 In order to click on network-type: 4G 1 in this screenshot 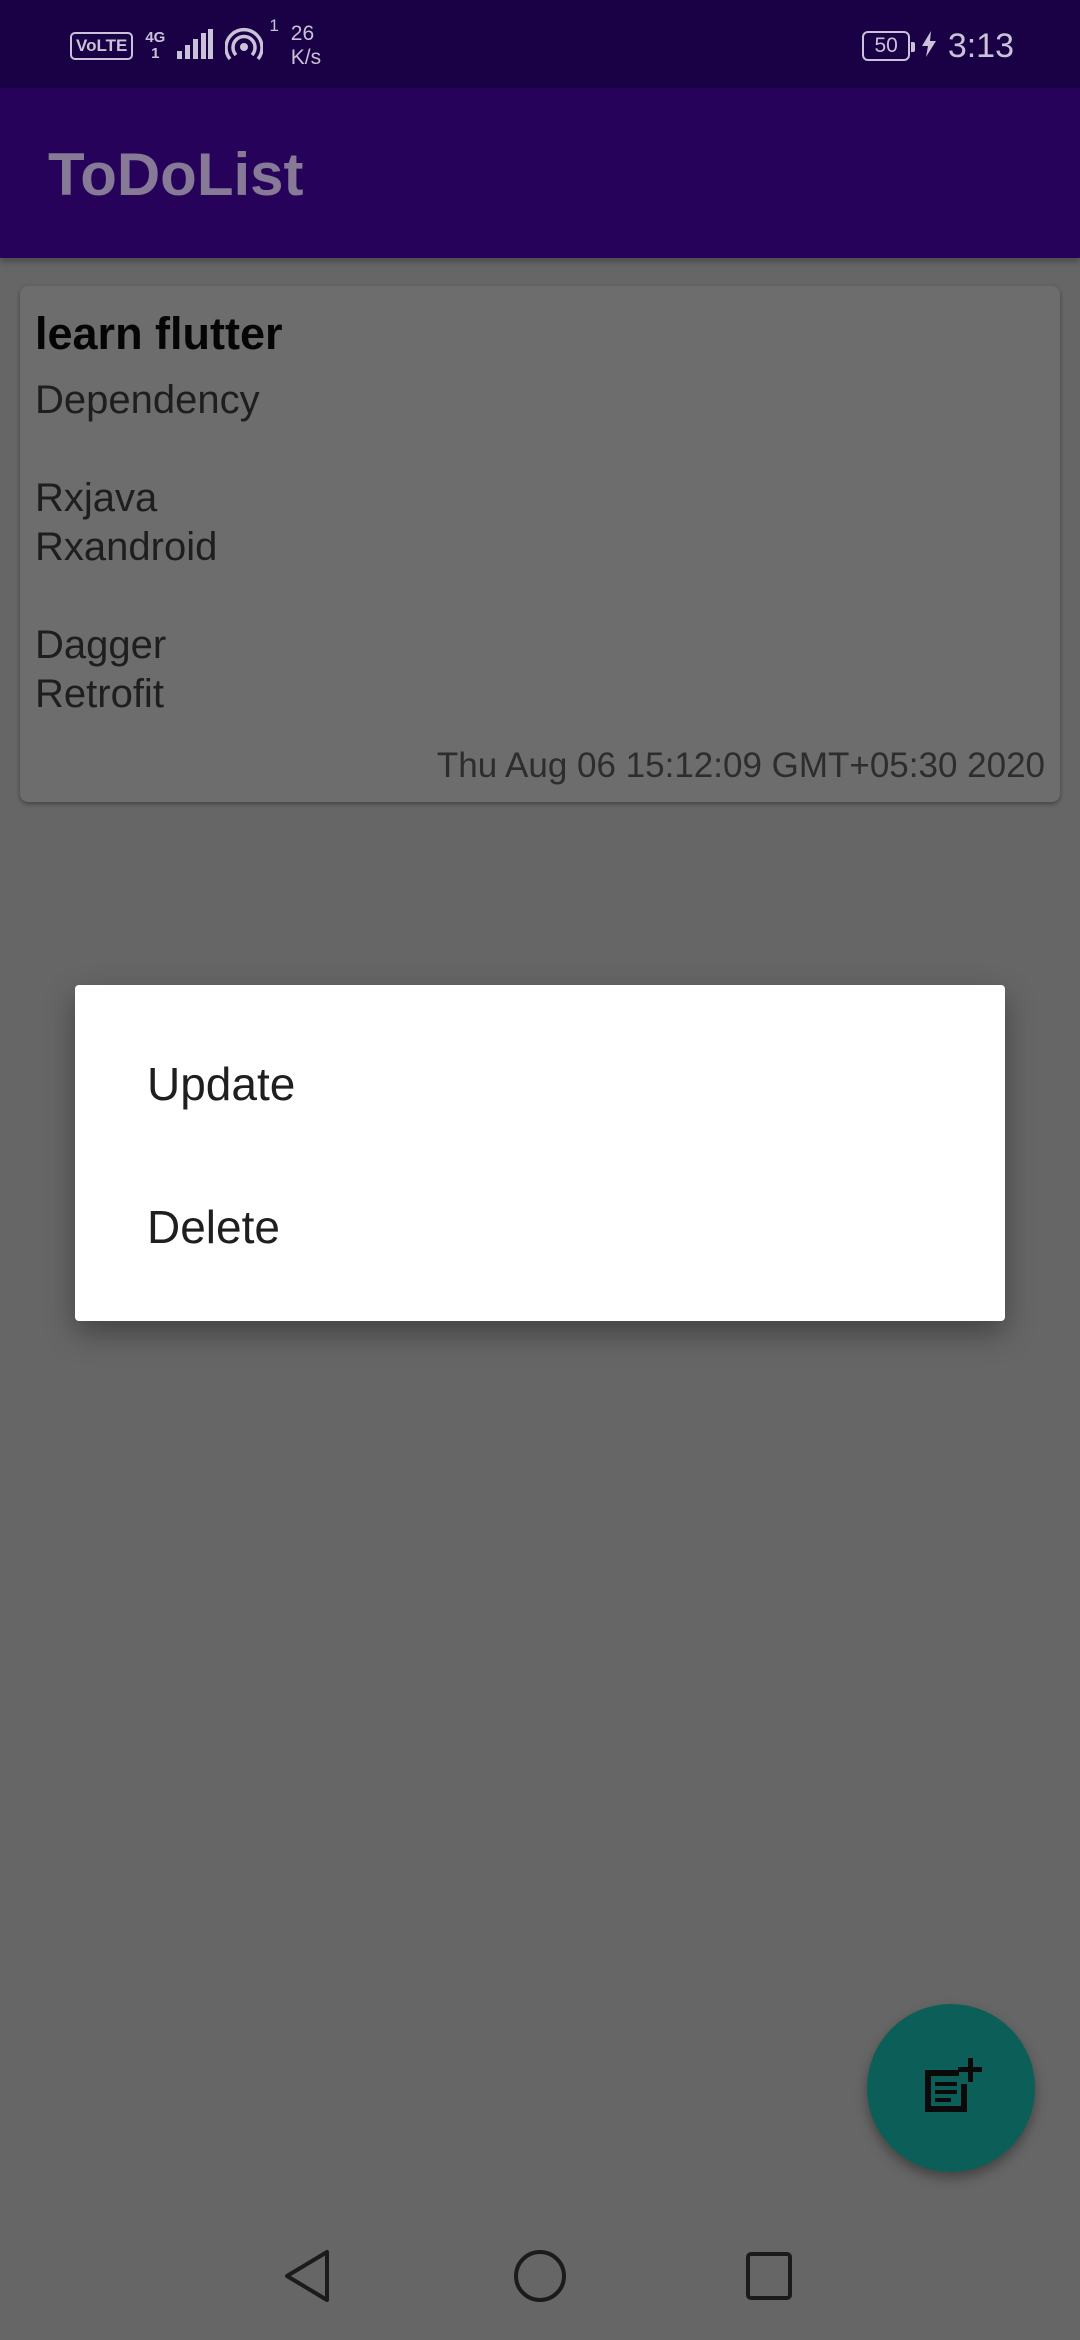, I will do `click(155, 46)`.